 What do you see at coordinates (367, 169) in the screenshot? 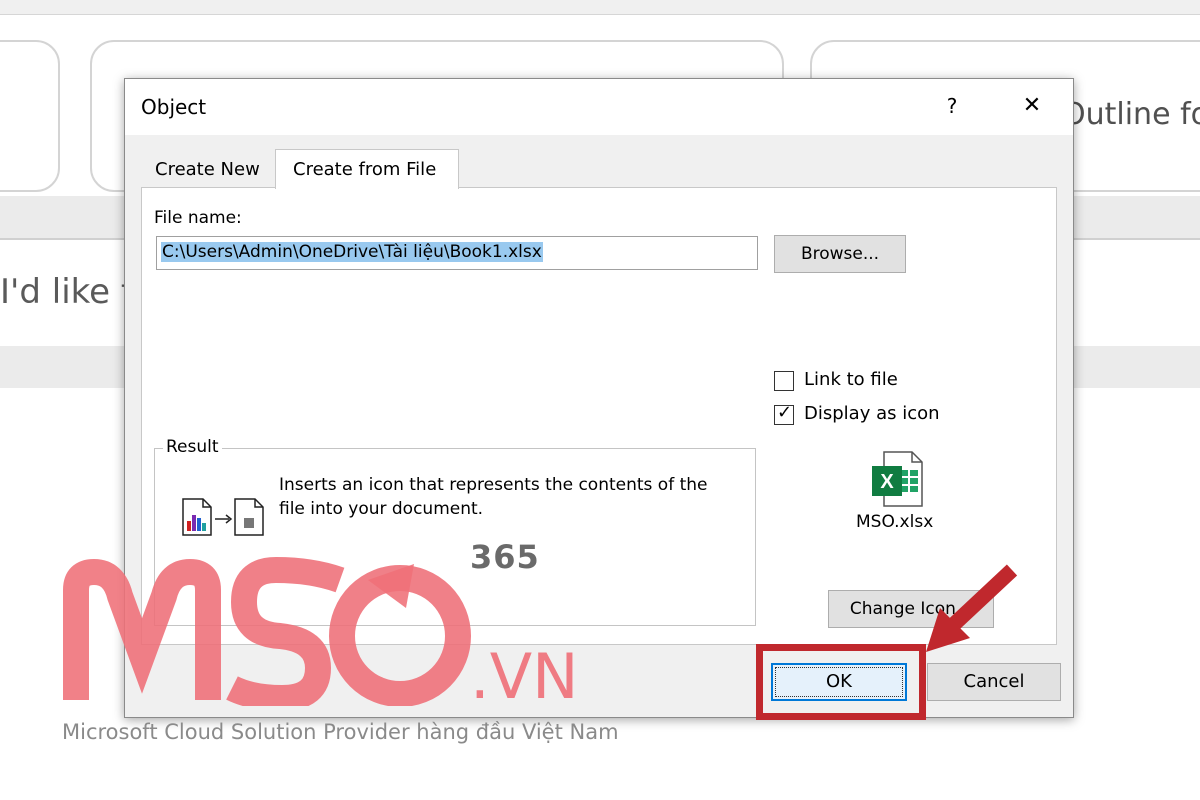
I see `tab-create-from-file: Create from File` at bounding box center [367, 169].